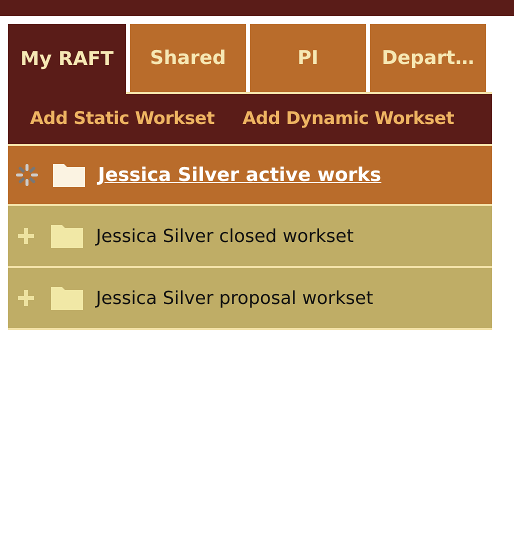 Image resolution: width=514 pixels, height=552 pixels. I want to click on loading-spinner-icon, so click(27, 175).